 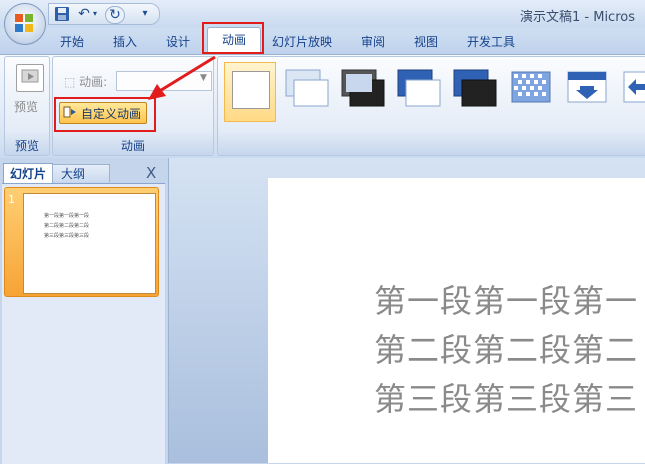 I want to click on animation-label-text: 动画:, so click(x=93, y=82).